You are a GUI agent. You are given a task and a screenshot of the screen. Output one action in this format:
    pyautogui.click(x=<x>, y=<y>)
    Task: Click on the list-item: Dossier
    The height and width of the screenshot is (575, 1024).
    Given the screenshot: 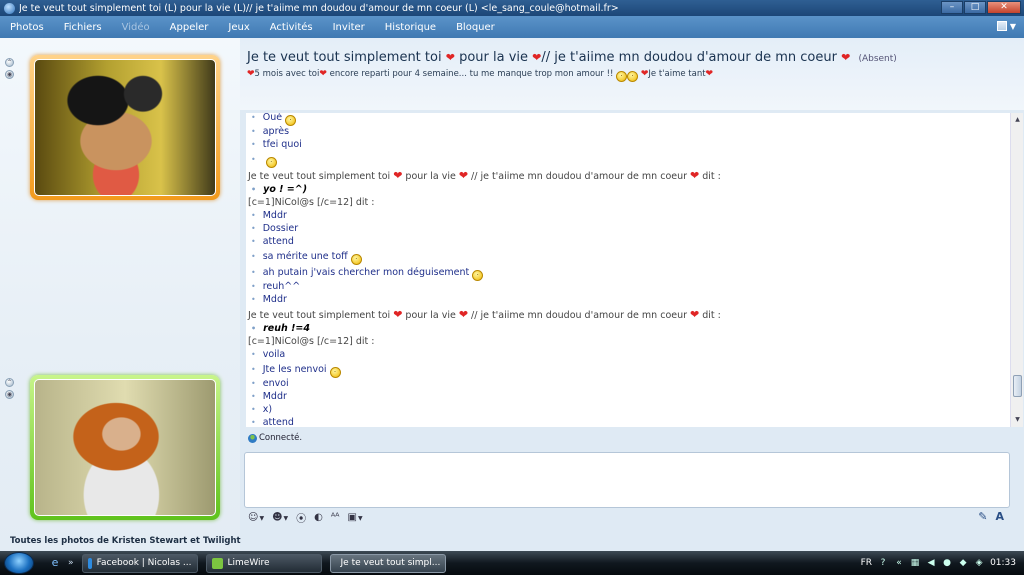 What is the action you would take?
    pyautogui.click(x=618, y=228)
    